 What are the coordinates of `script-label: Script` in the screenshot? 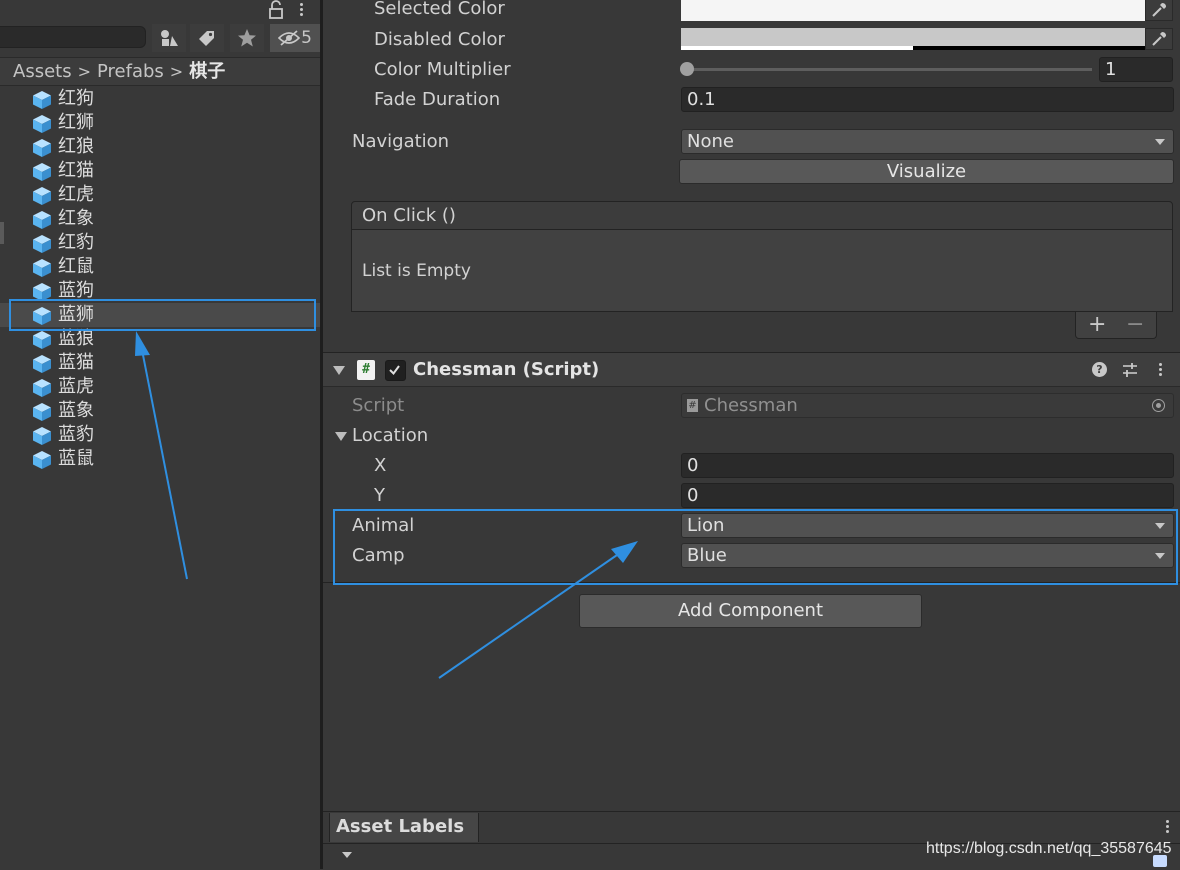 It's located at (378, 405).